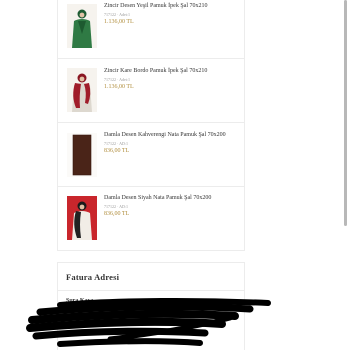 The height and width of the screenshot is (350, 350). I want to click on redaction-scribble, so click(148, 322).